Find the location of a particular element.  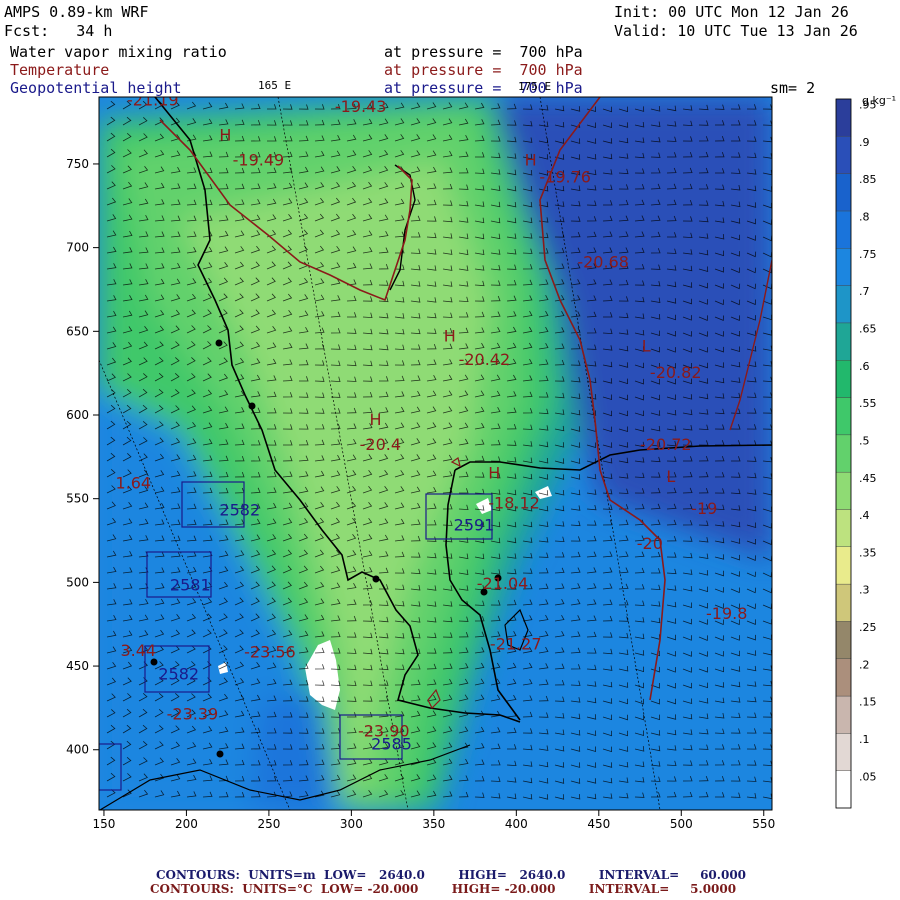

x-tick-label: 400 is located at coordinates (516, 824).